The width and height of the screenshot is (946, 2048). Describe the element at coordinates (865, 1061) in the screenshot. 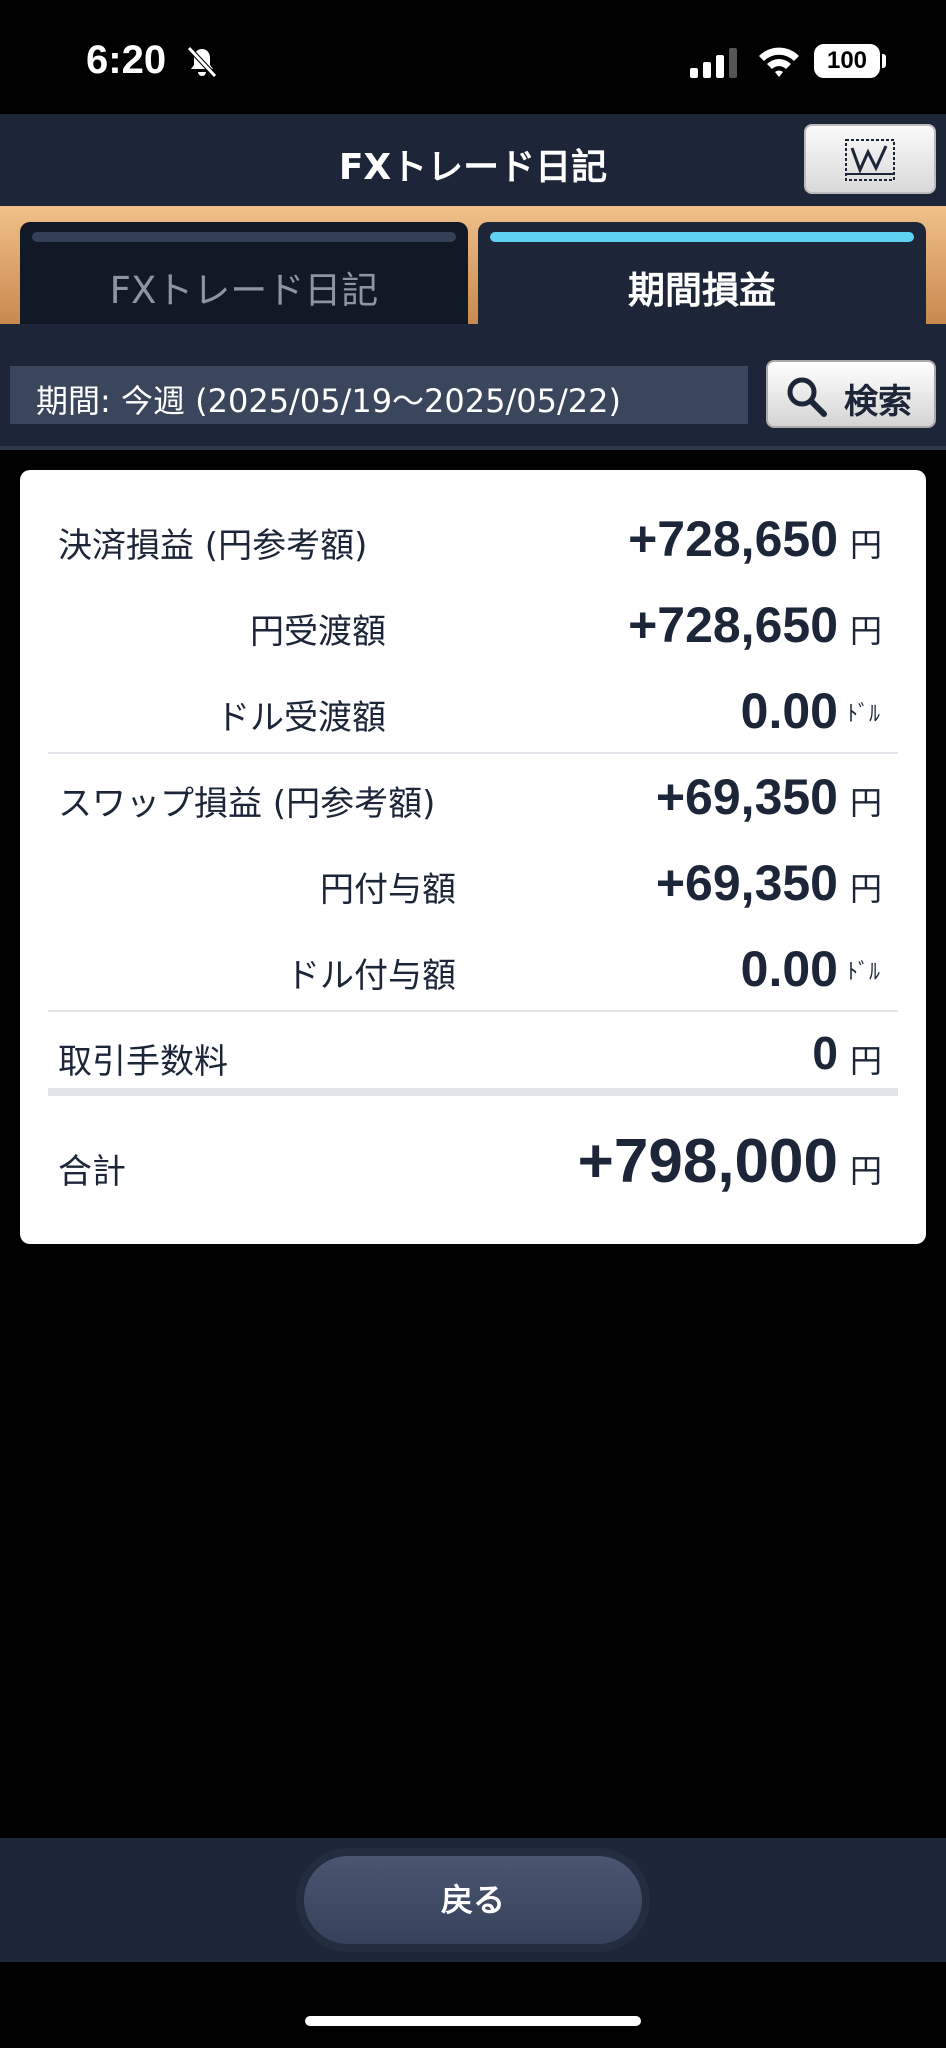

I see `fee-unit: 円` at that location.